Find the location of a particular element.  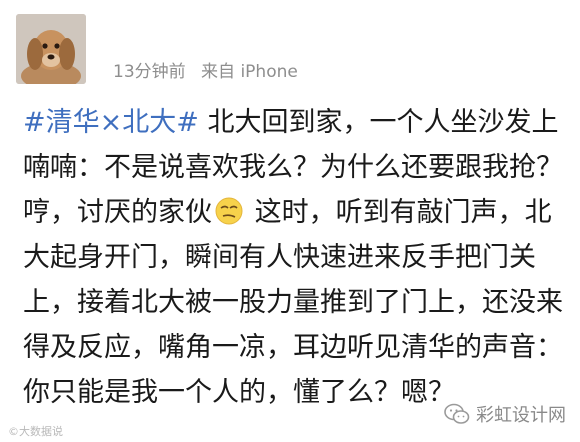

source-prefix: 来自 is located at coordinates (218, 72).